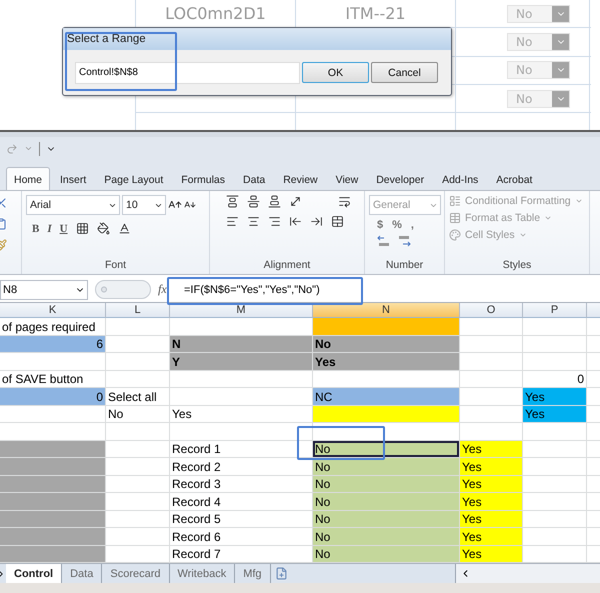 This screenshot has width=600, height=593. Describe the element at coordinates (384, 241) in the screenshot. I see `increase-decimal-icon` at that location.